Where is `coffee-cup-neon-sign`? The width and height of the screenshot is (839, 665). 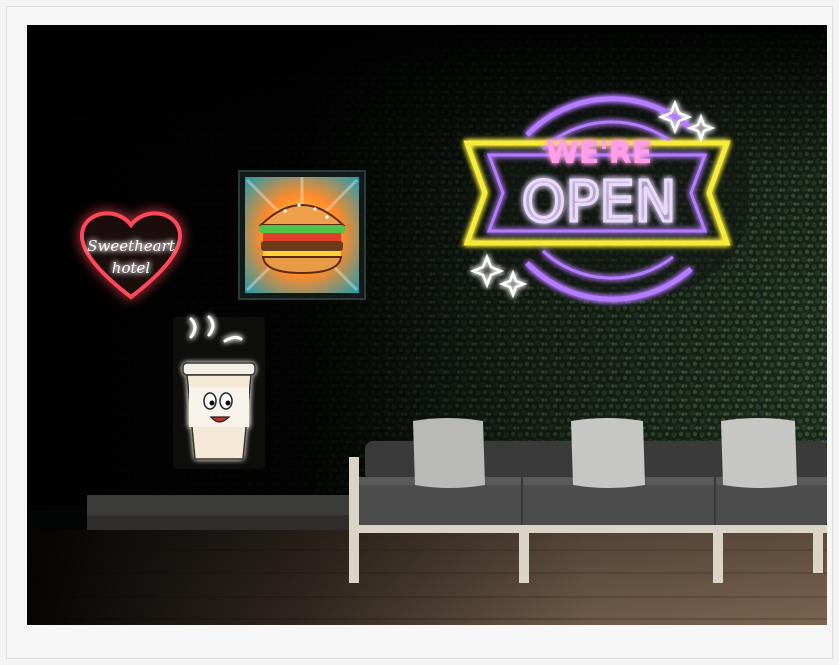
coffee-cup-neon-sign is located at coordinates (219, 392).